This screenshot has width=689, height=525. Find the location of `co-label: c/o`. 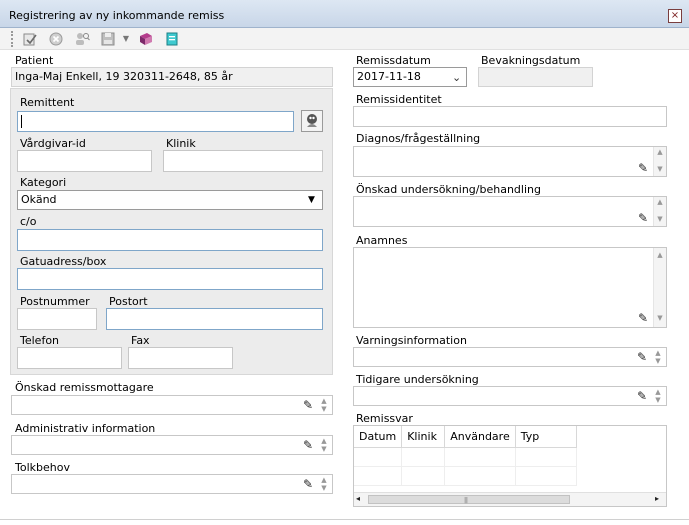

co-label: c/o is located at coordinates (28, 221).